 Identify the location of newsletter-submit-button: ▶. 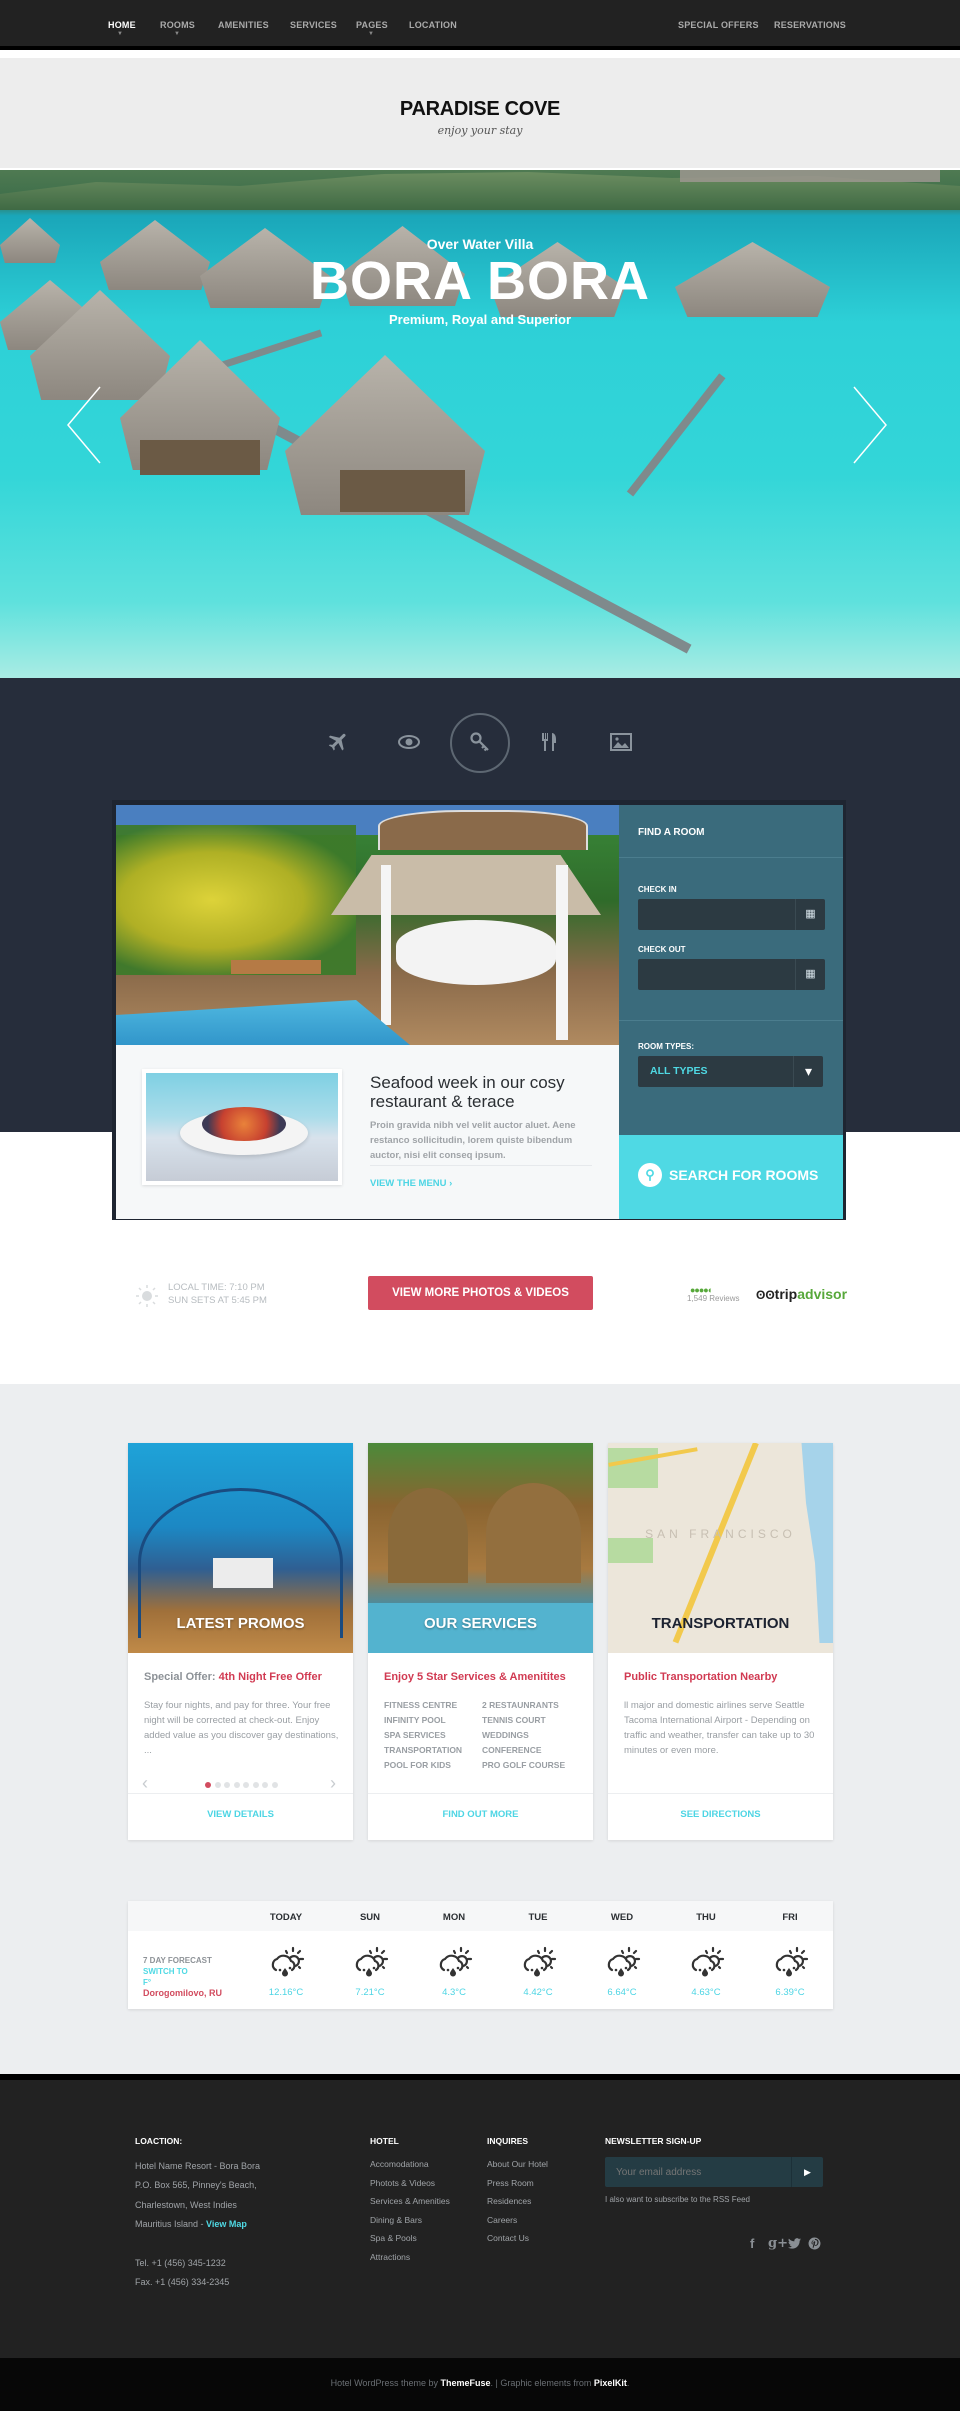
(807, 2172).